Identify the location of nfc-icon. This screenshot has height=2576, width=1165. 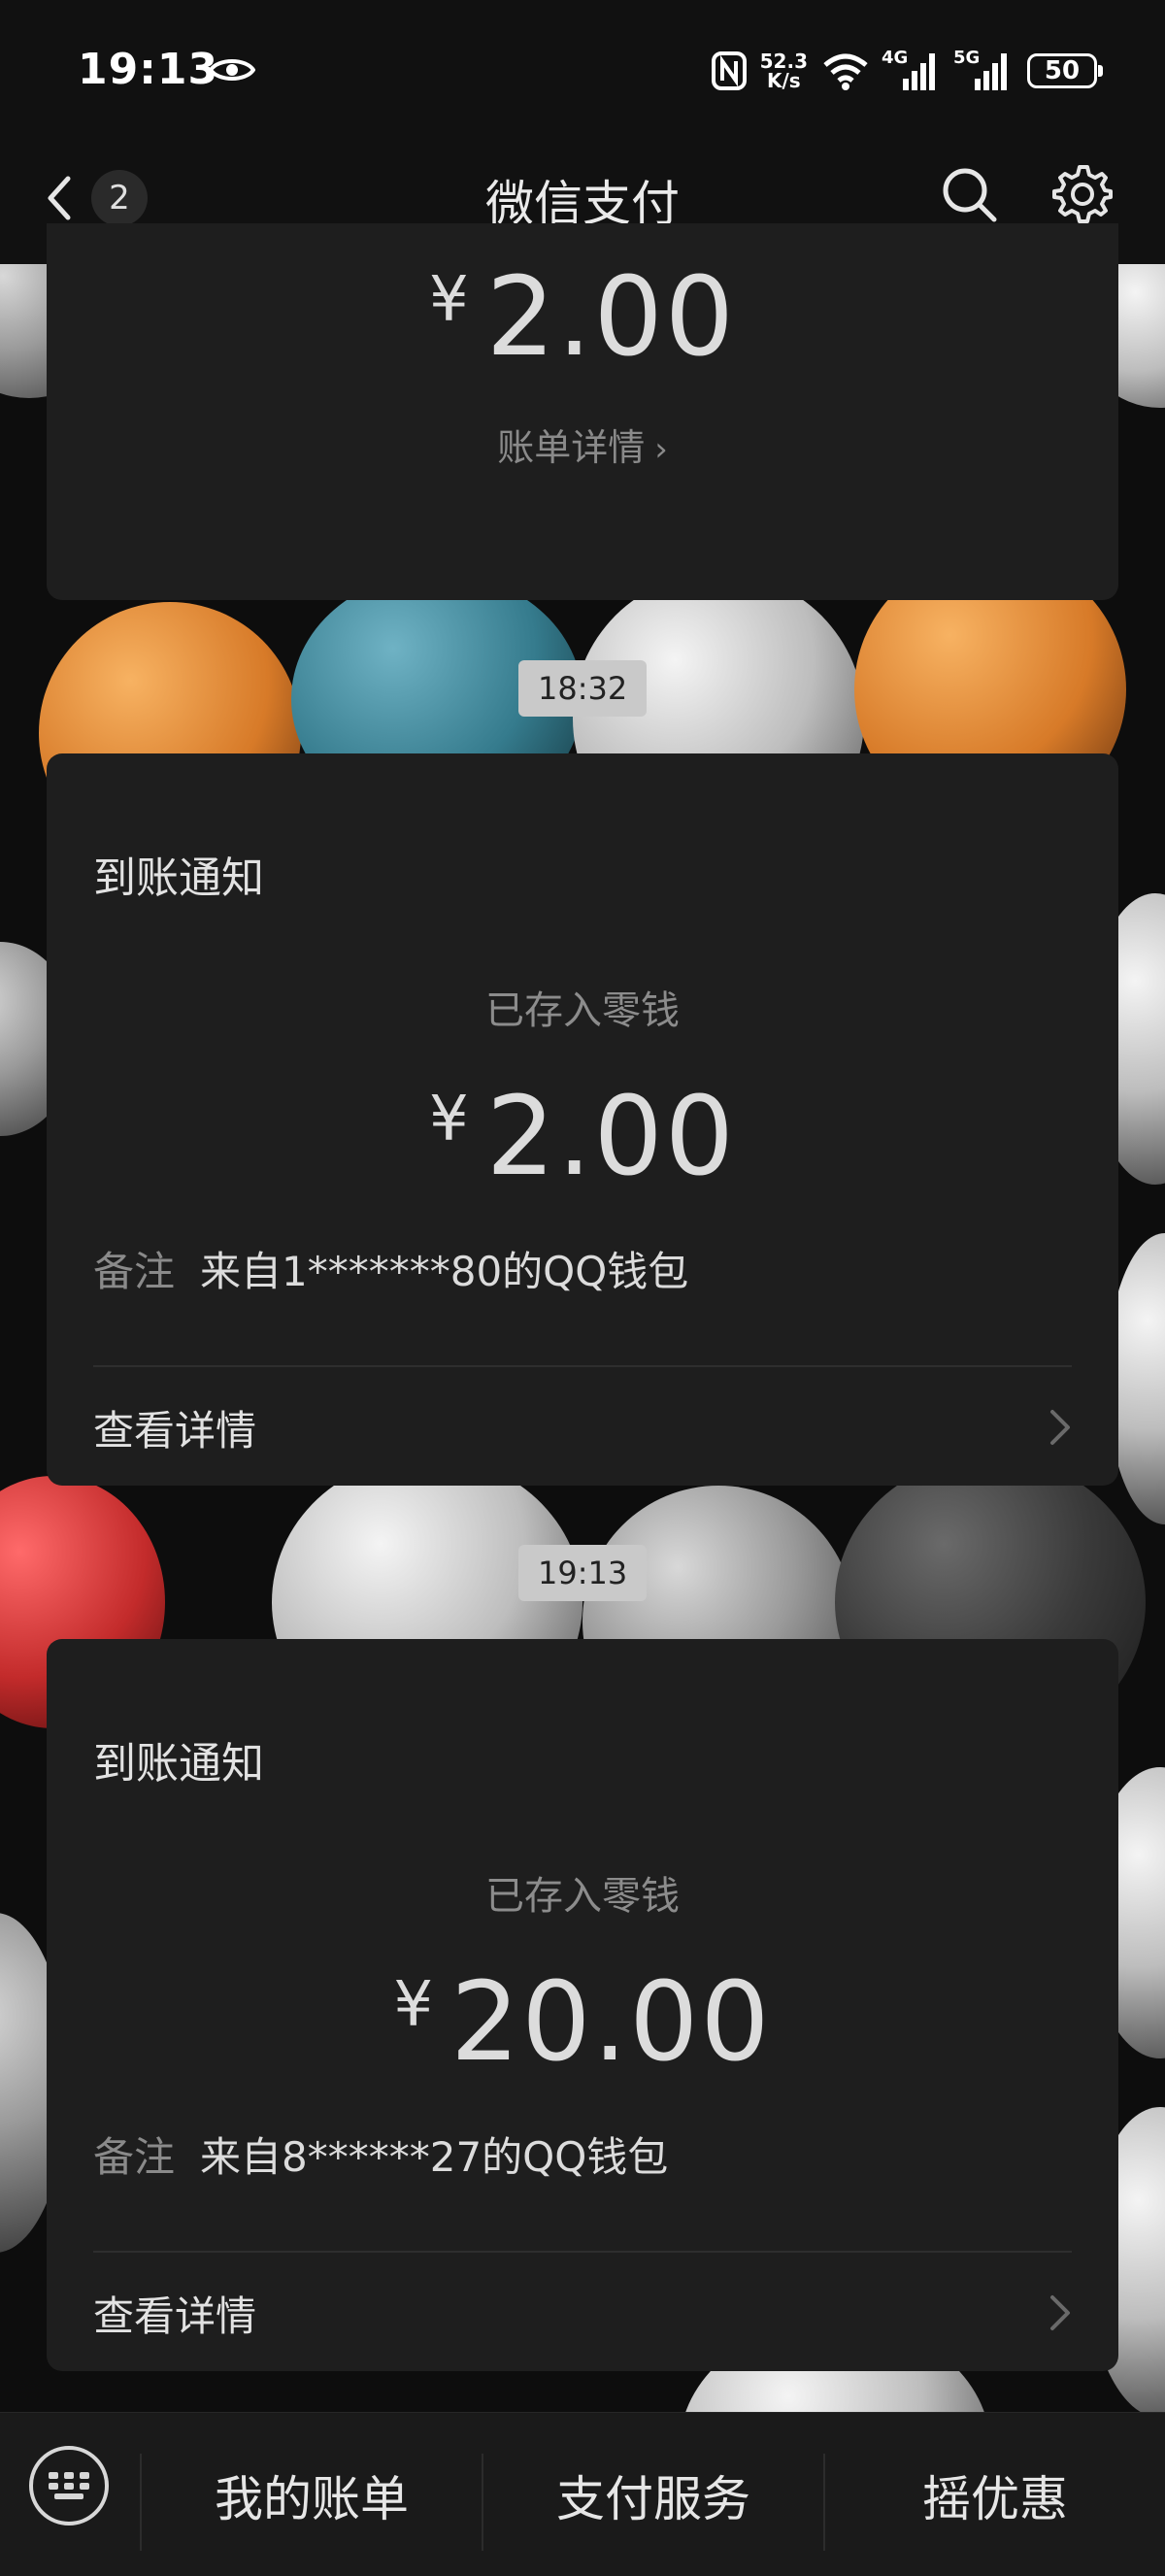
(729, 71).